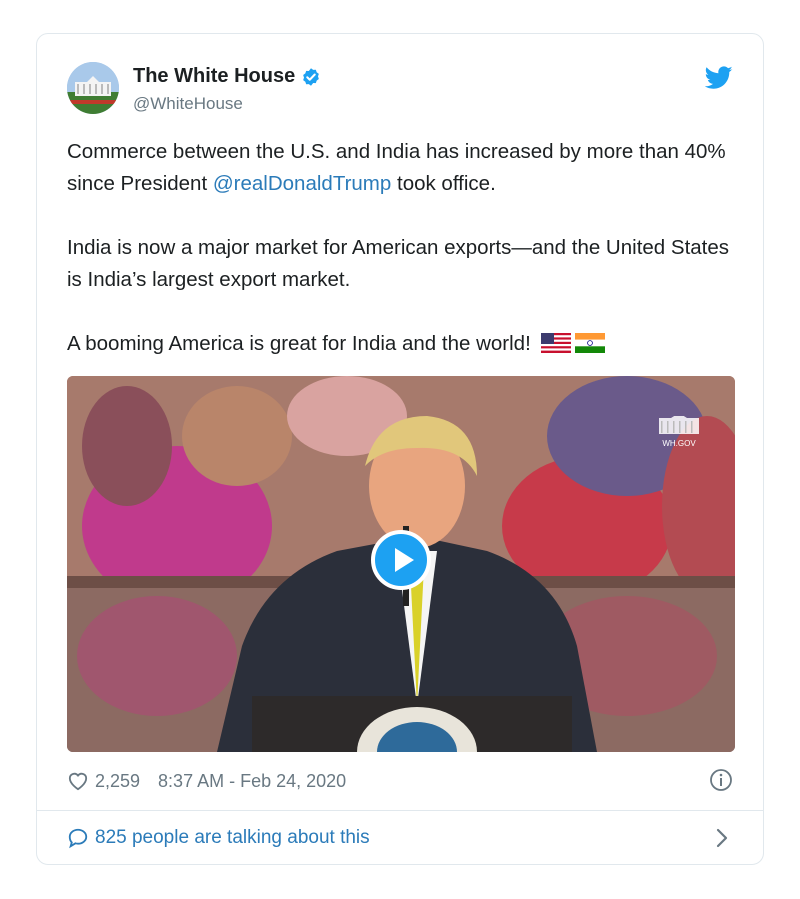 The width and height of the screenshot is (800, 899). I want to click on watermark-text: WH.GOV, so click(679, 443).